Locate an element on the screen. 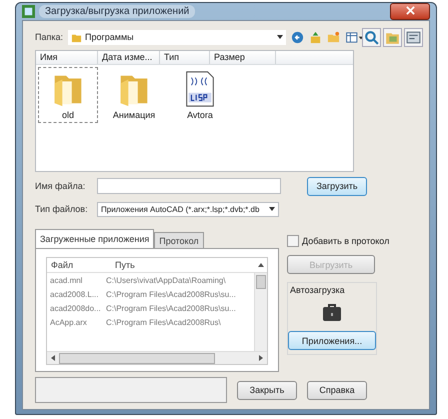 The width and height of the screenshot is (448, 419). close-button is located at coordinates (410, 11).